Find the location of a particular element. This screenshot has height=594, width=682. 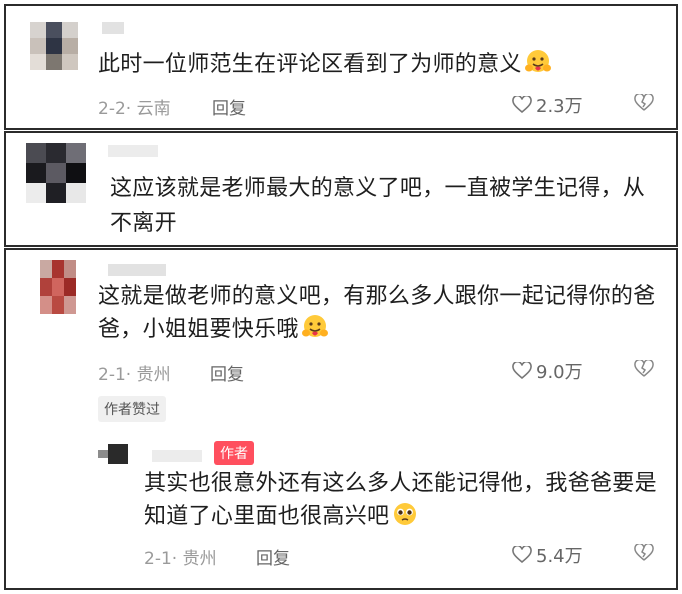

like-count: 2.3万 is located at coordinates (559, 106).